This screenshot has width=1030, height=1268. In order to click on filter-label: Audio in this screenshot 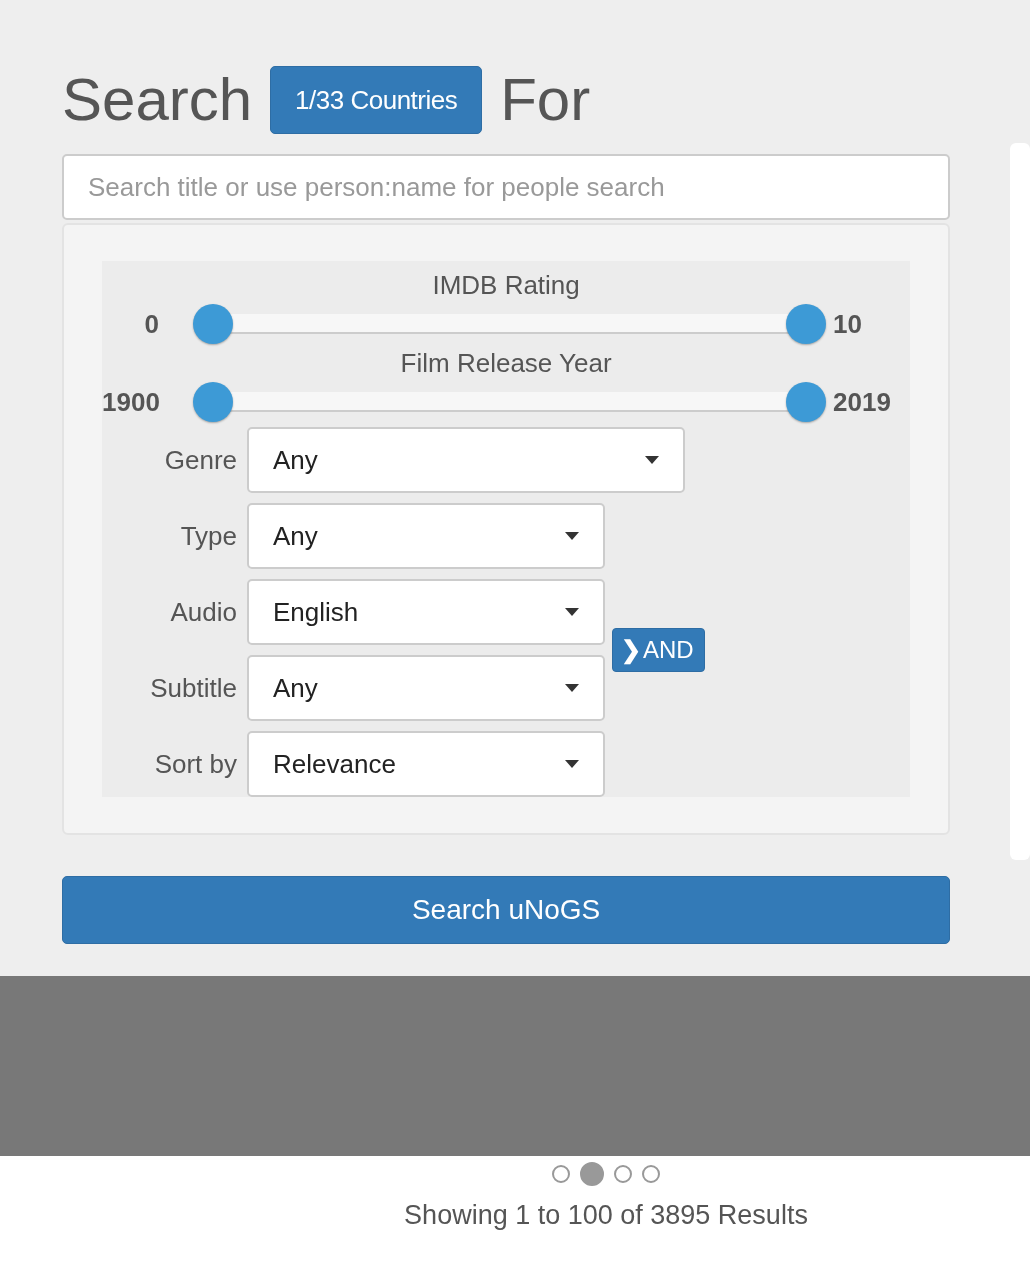, I will do `click(203, 612)`.